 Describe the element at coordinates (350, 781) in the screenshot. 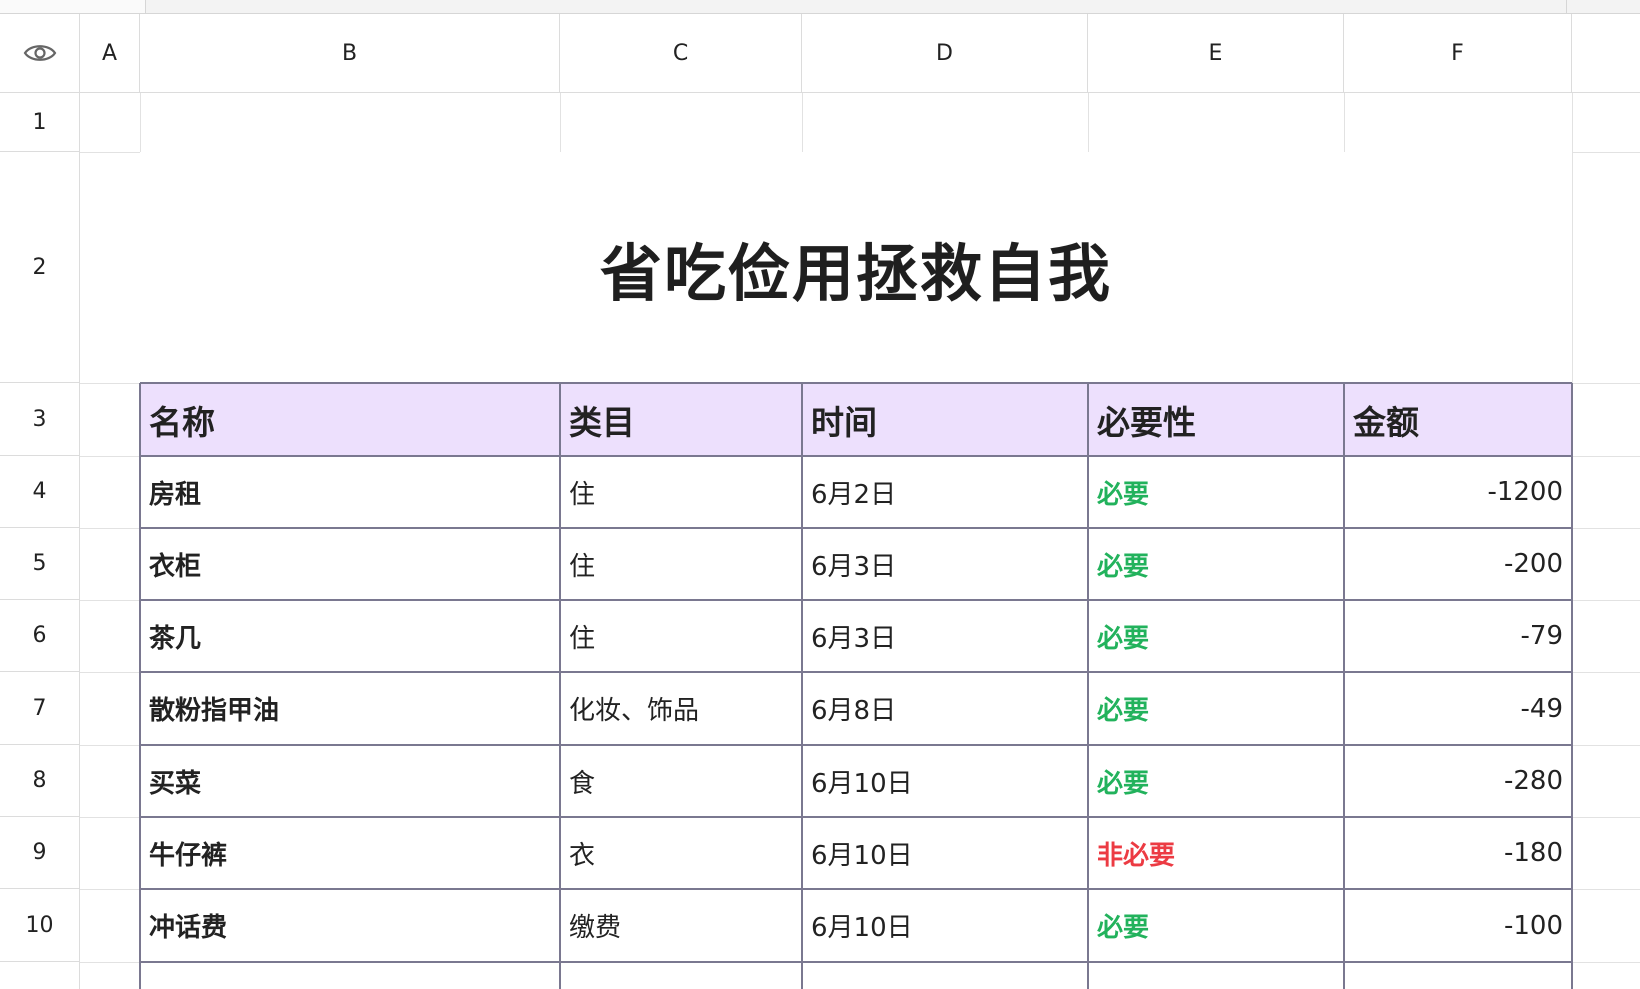

I see `cell-name: 买菜` at that location.